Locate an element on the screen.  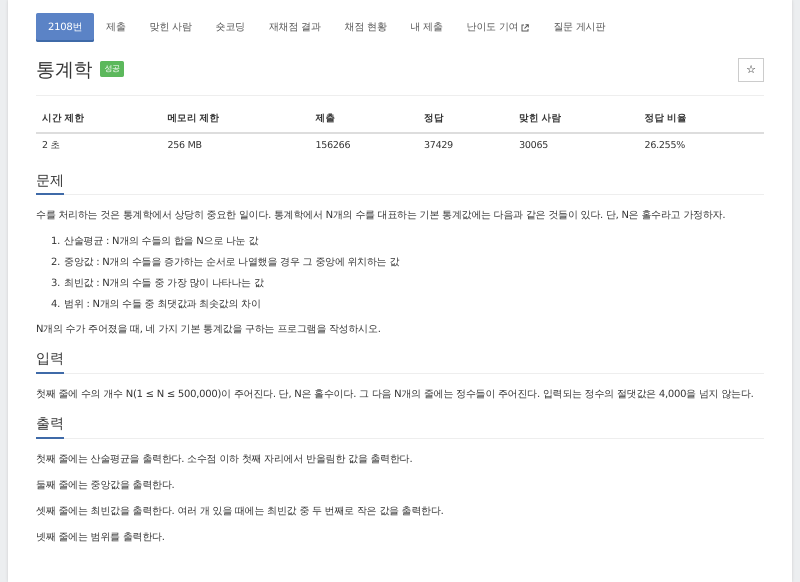
paragraph: 수를 처리하는 것은 통계학에서 상당히 중요한 일이다. 통계학에서 N개의 수를 대표하는 기본 통계값에는 다음과 같은 것들이 있다. 단, N은 홀수라고 가정하자. is located at coordinates (381, 216).